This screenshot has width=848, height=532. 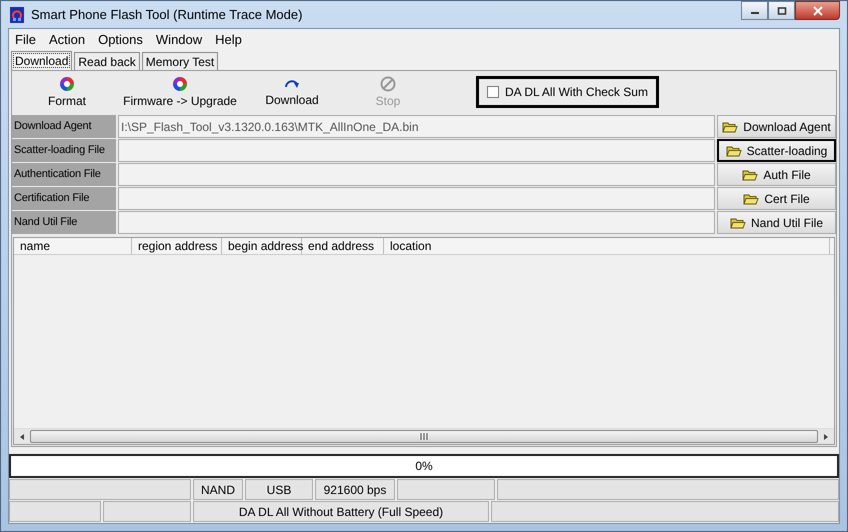 I want to click on browse-button: Download Agent, so click(x=776, y=126).